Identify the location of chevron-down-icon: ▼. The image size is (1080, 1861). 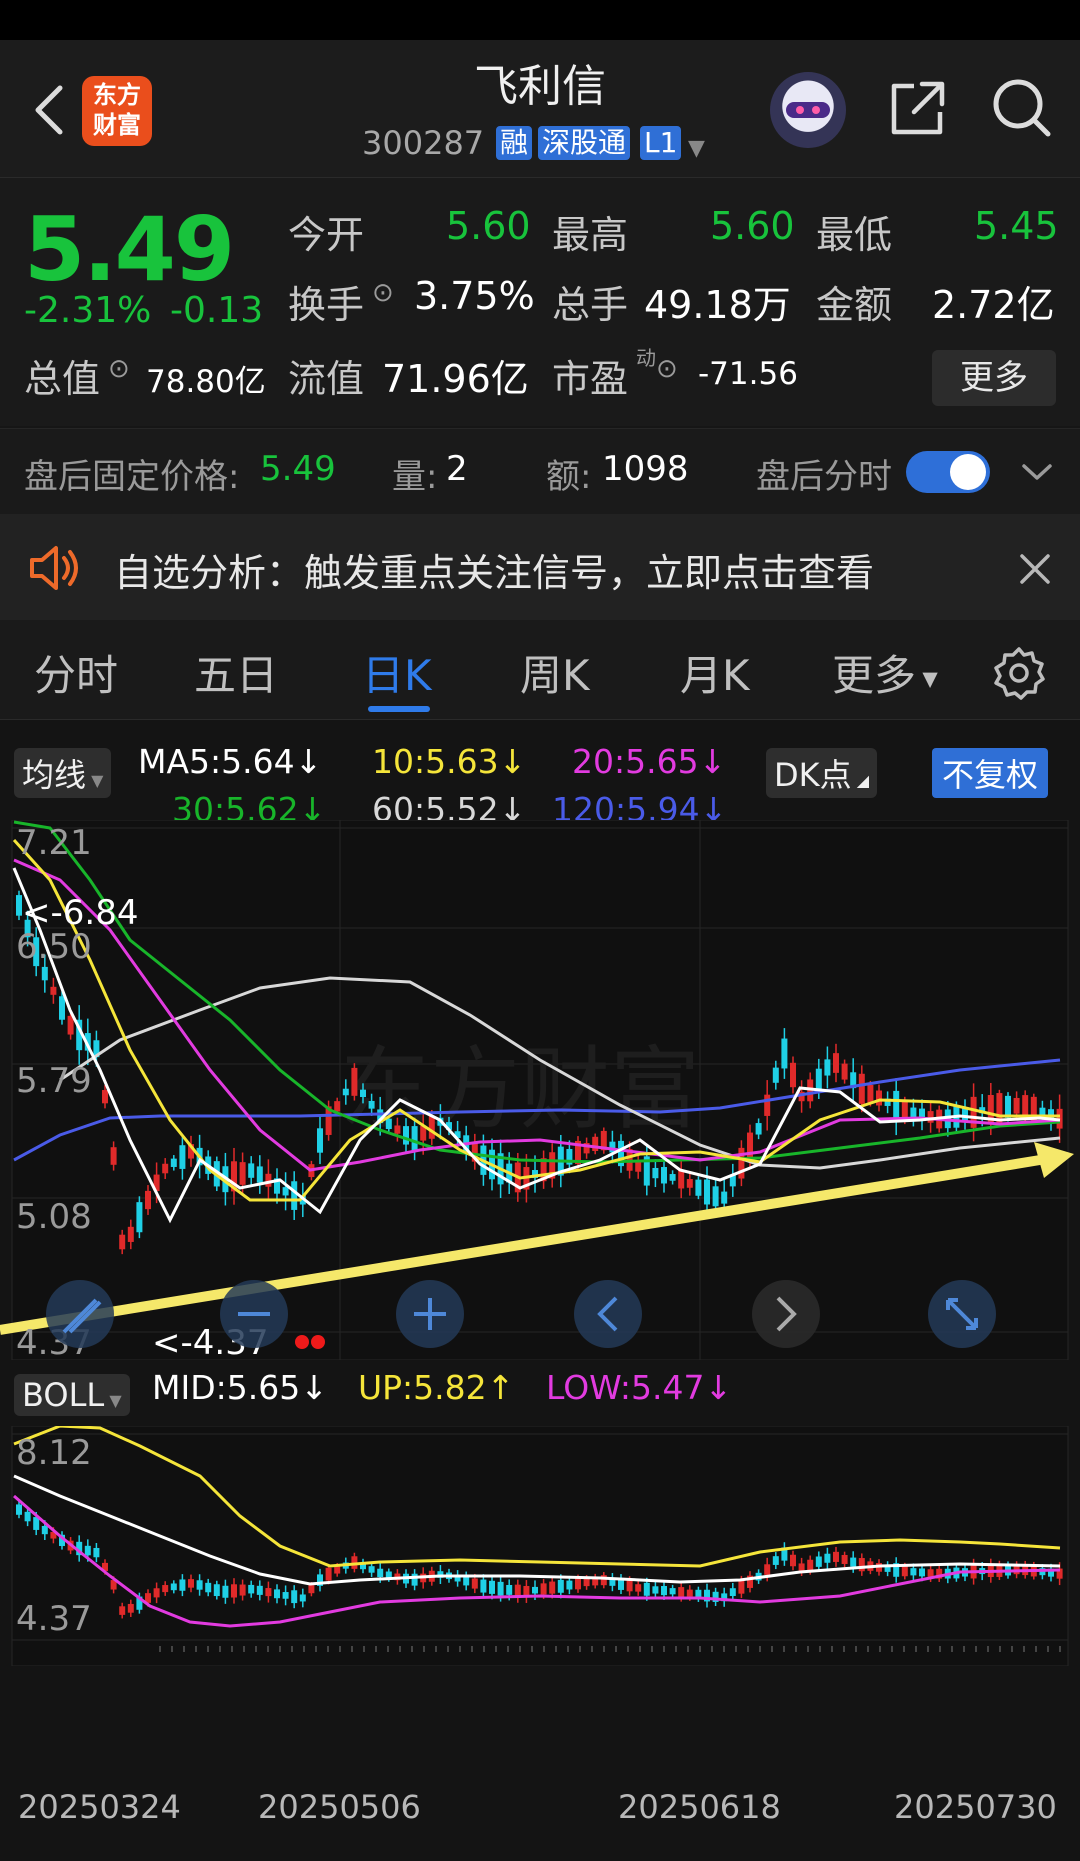
(696, 148).